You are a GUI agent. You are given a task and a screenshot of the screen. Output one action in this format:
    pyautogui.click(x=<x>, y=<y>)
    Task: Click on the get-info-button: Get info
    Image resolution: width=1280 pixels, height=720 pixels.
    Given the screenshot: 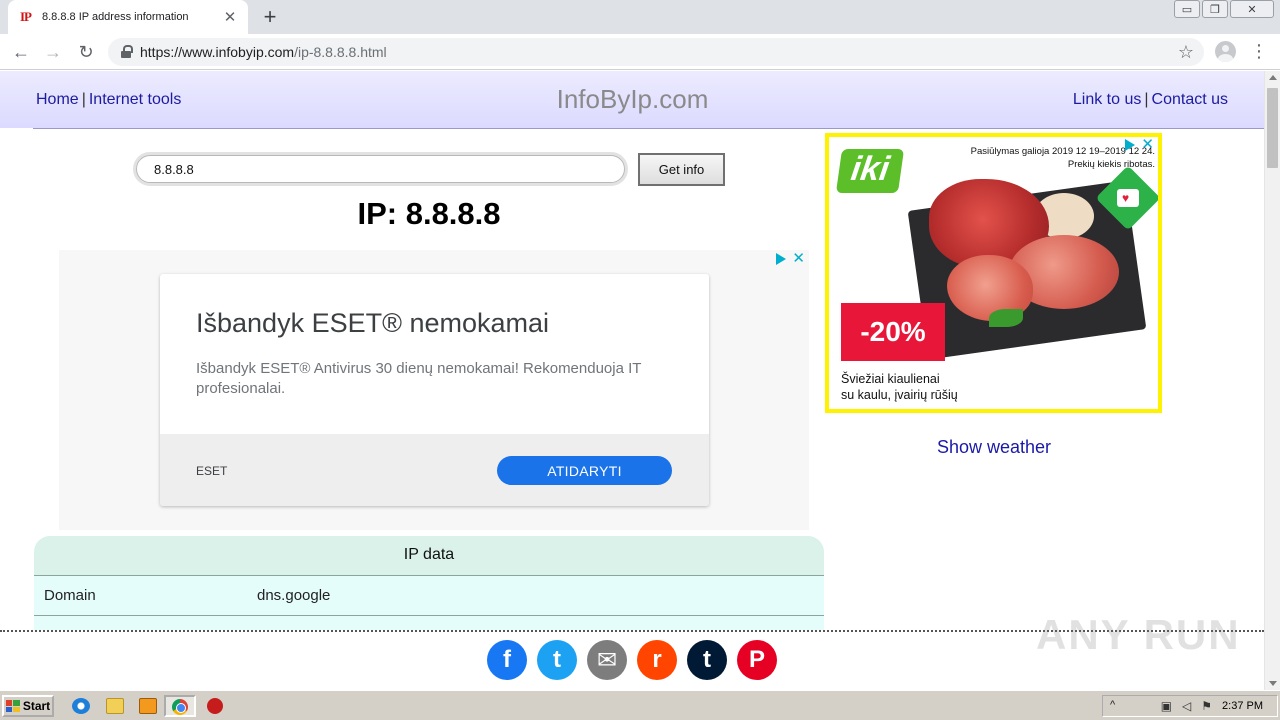 What is the action you would take?
    pyautogui.click(x=681, y=169)
    